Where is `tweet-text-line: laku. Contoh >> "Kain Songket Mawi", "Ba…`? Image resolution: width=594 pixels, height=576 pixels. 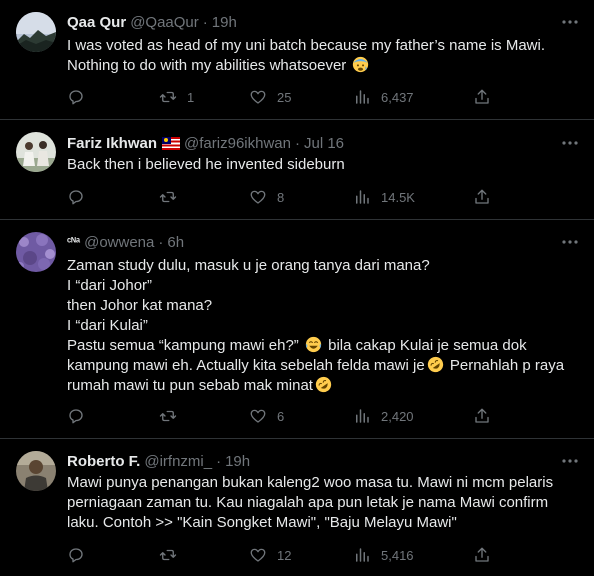
tweet-text-line: laku. Contoh >> "Kain Songket Mawi", "Ba… is located at coordinates (262, 522).